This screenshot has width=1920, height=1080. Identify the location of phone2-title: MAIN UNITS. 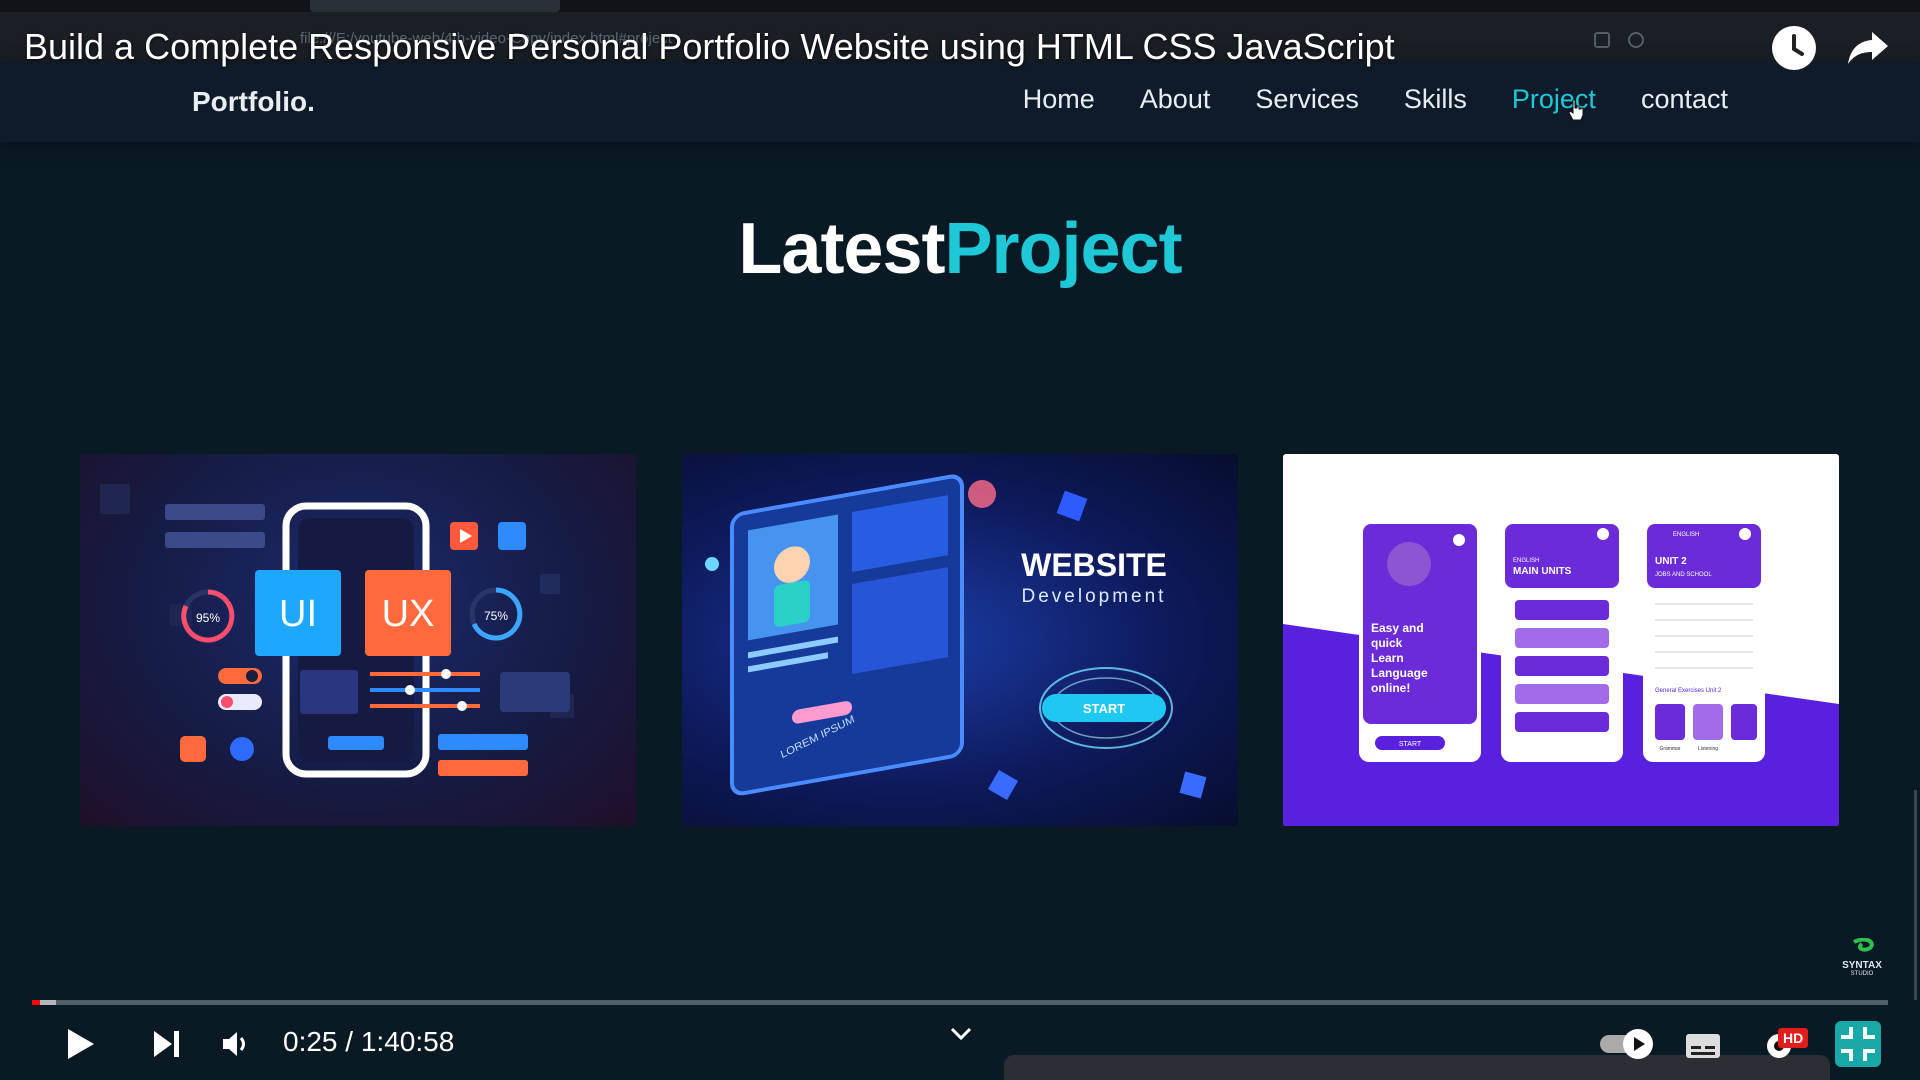
(1542, 571).